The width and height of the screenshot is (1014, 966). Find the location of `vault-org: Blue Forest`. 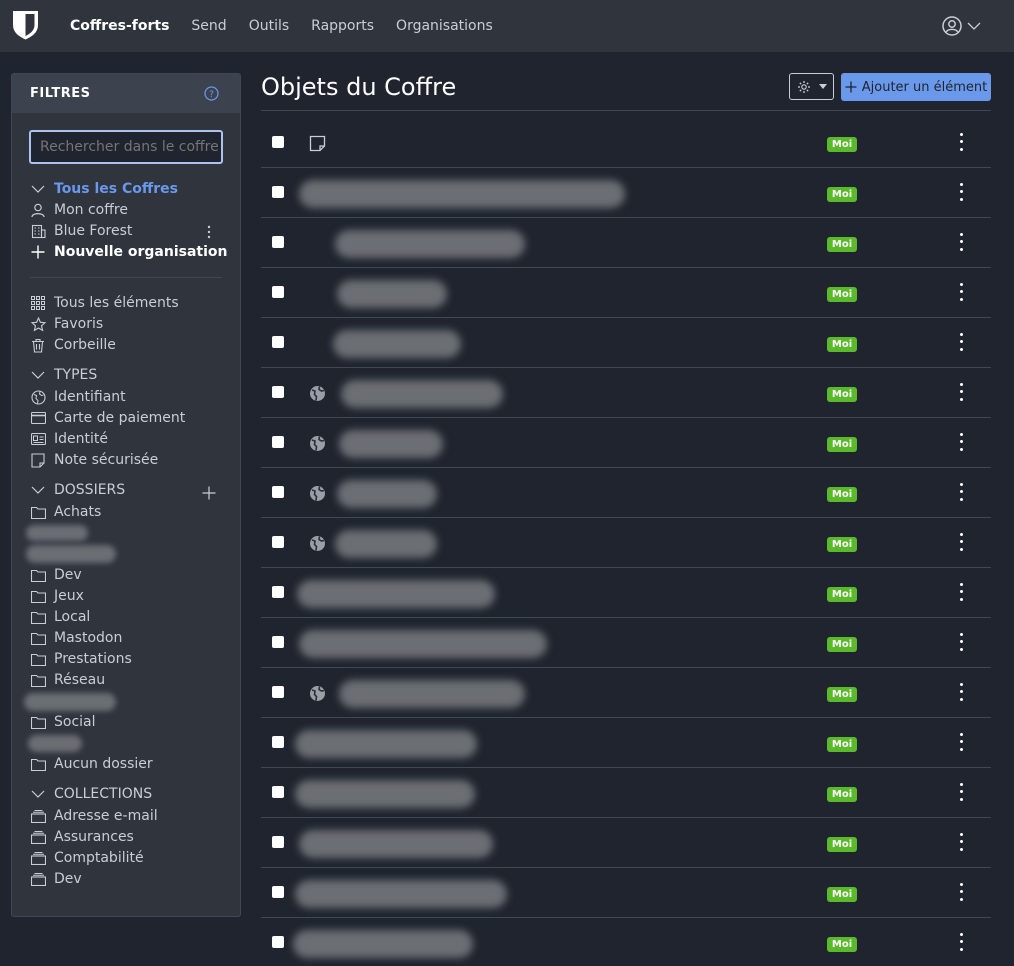

vault-org: Blue Forest is located at coordinates (81, 231).